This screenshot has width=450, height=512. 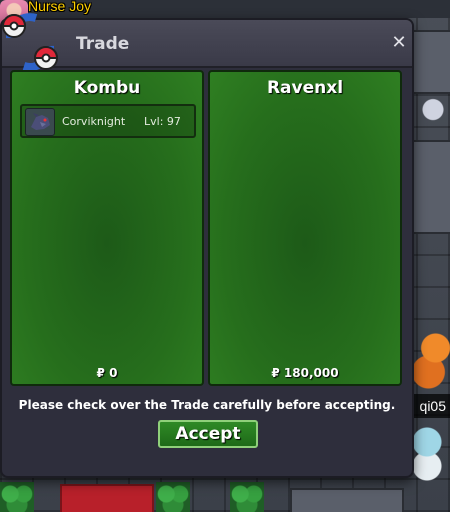 What do you see at coordinates (427, 454) in the screenshot?
I see `player-sprite` at bounding box center [427, 454].